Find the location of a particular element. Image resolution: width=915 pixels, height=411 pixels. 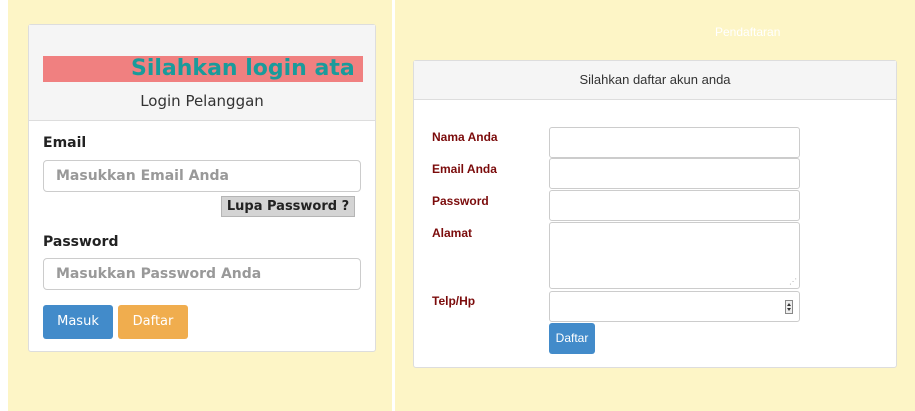

password-register-label: Password is located at coordinates (460, 201).